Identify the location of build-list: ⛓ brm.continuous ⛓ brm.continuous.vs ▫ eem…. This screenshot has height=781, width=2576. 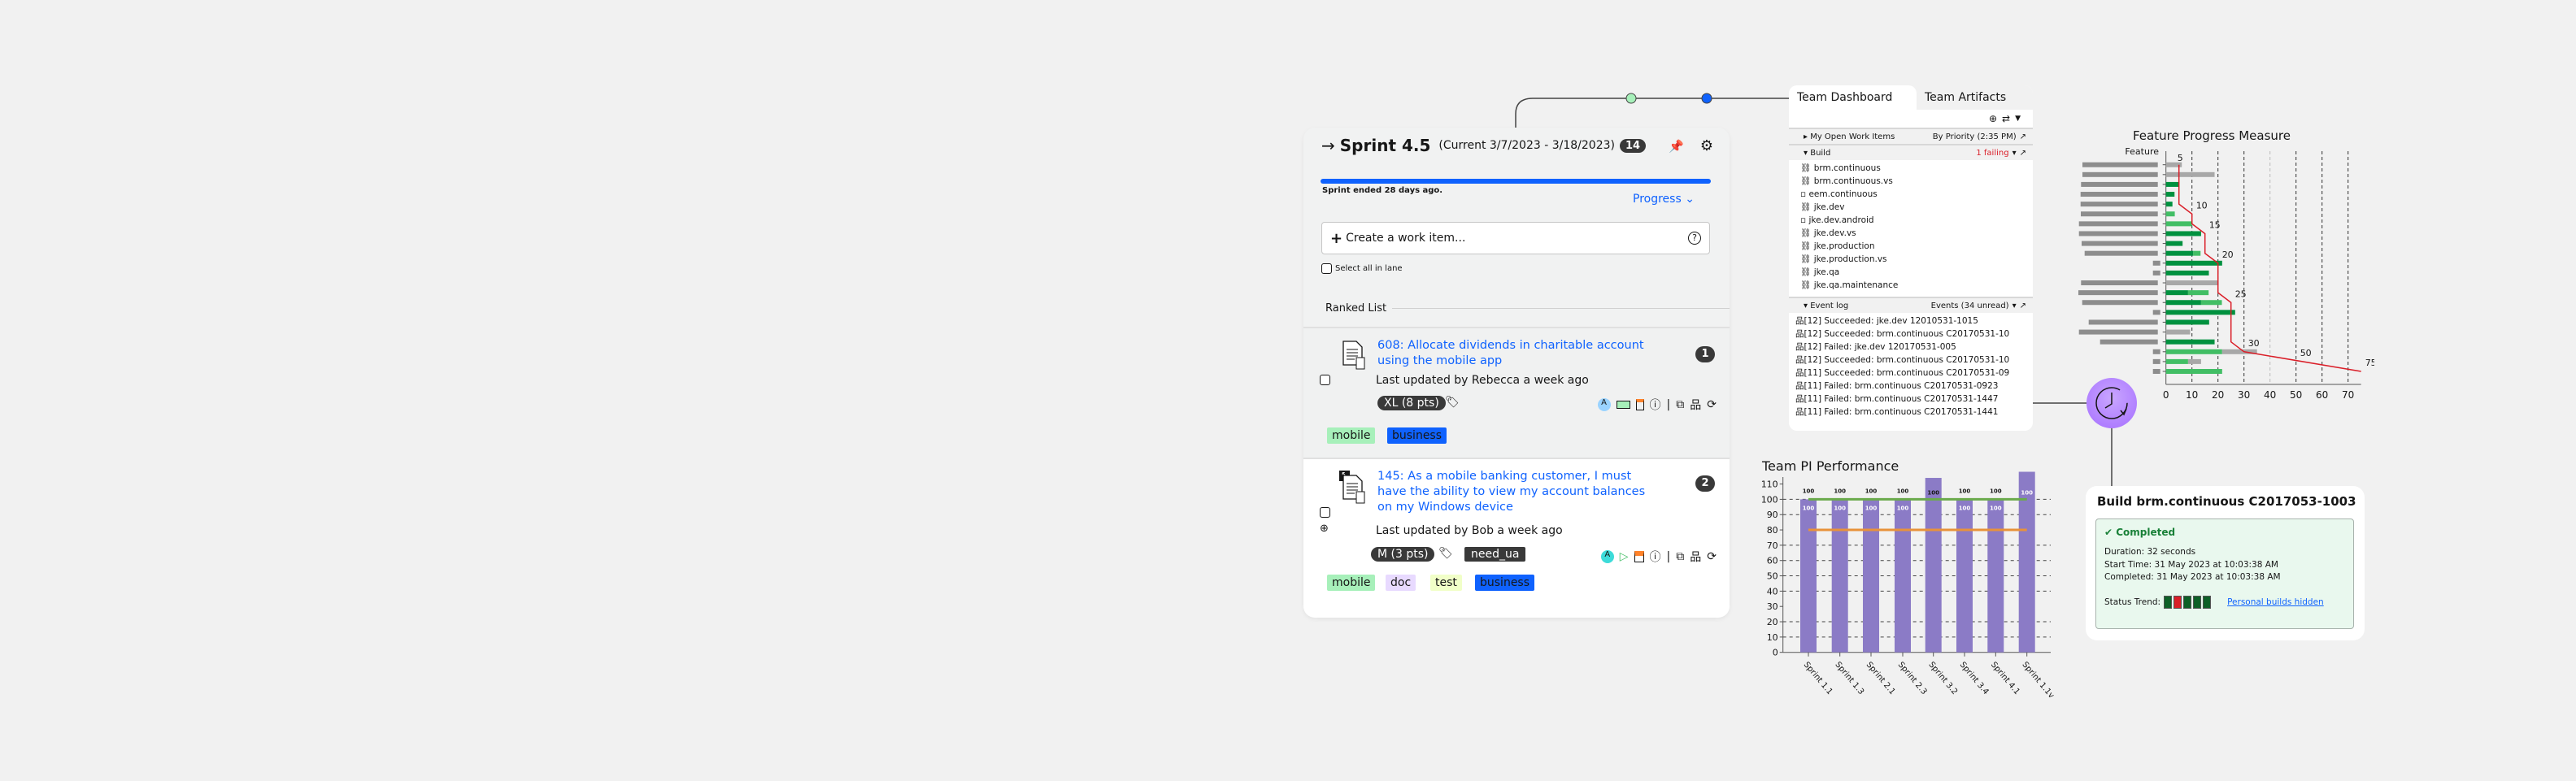
(1911, 226).